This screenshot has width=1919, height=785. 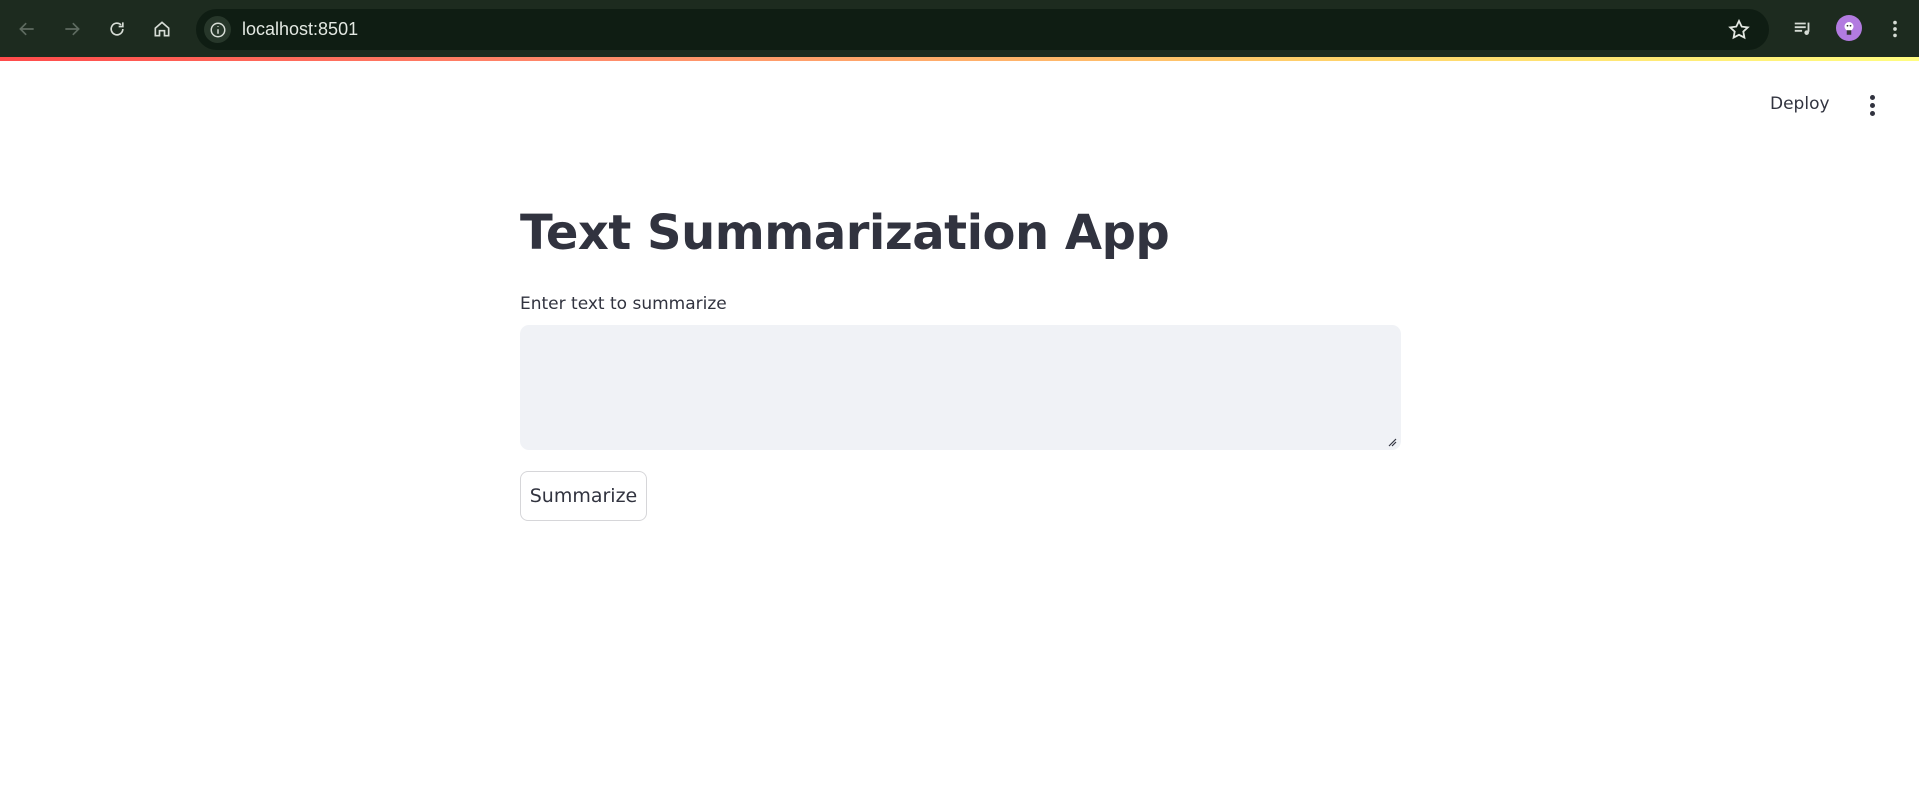 What do you see at coordinates (1800, 104) in the screenshot?
I see `deploy-button: Deploy` at bounding box center [1800, 104].